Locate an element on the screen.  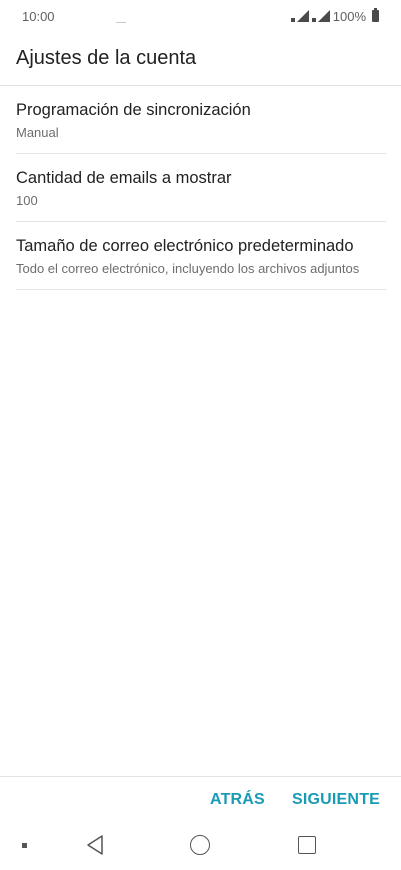
status-icons: 100% is located at coordinates (334, 16).